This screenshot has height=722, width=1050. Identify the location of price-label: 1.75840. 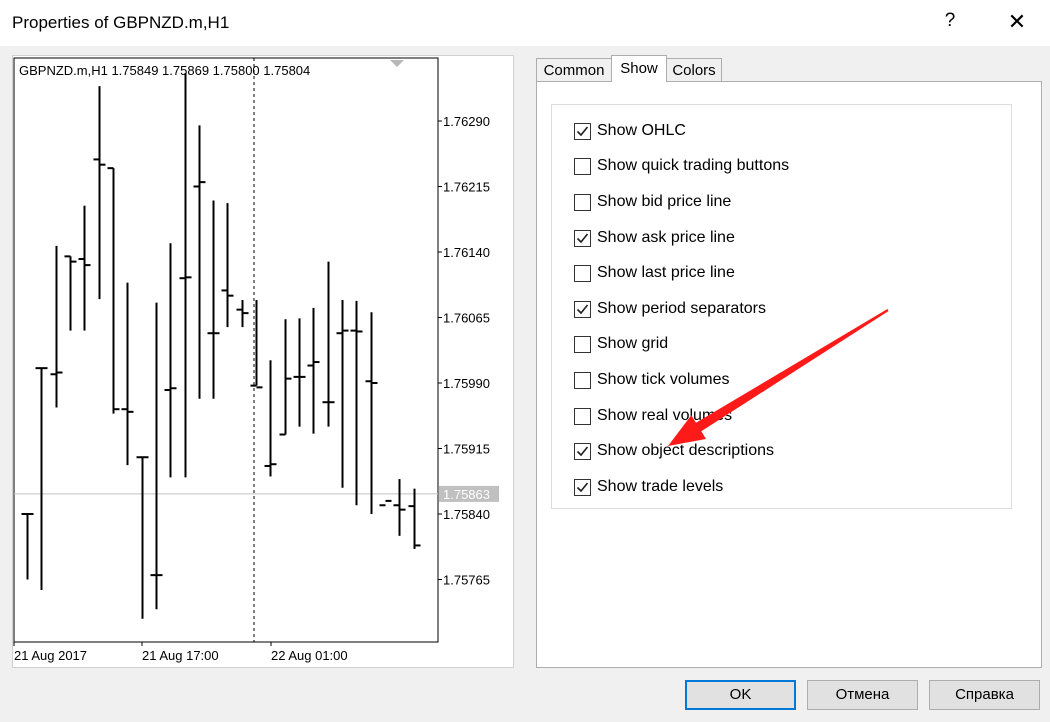
(466, 514).